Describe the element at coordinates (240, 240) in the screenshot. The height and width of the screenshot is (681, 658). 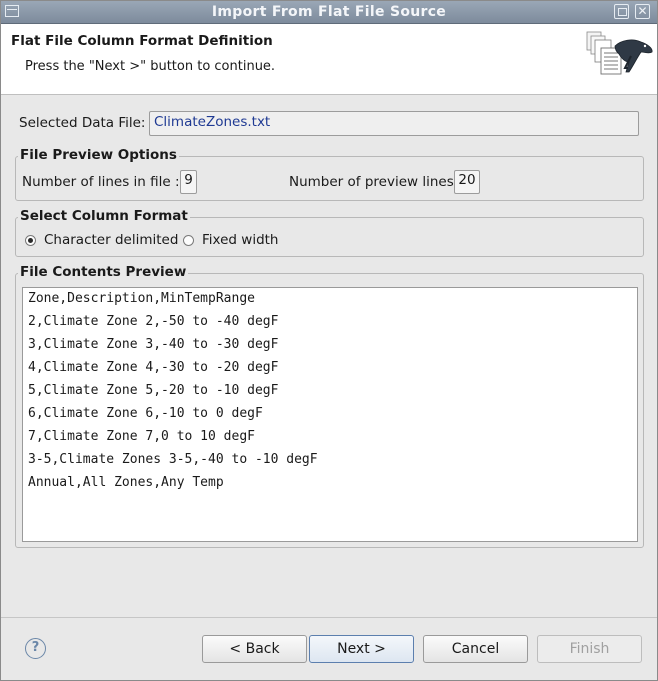
I see `fixed-width-label: Fixed width` at that location.